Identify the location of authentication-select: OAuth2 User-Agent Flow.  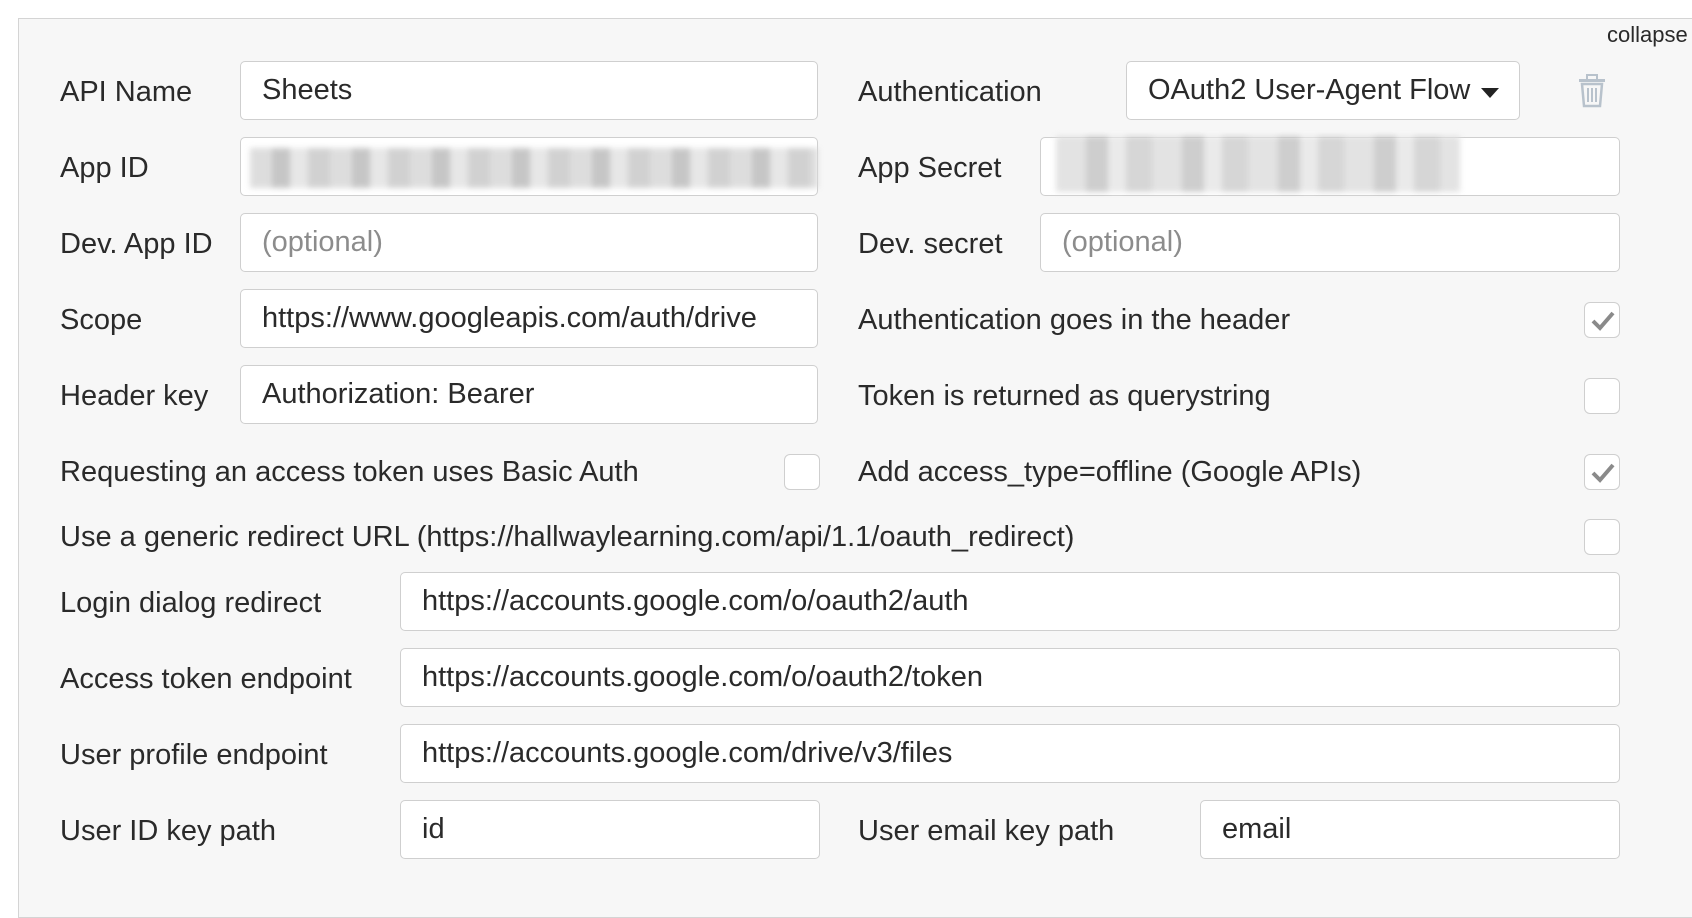
(1323, 90).